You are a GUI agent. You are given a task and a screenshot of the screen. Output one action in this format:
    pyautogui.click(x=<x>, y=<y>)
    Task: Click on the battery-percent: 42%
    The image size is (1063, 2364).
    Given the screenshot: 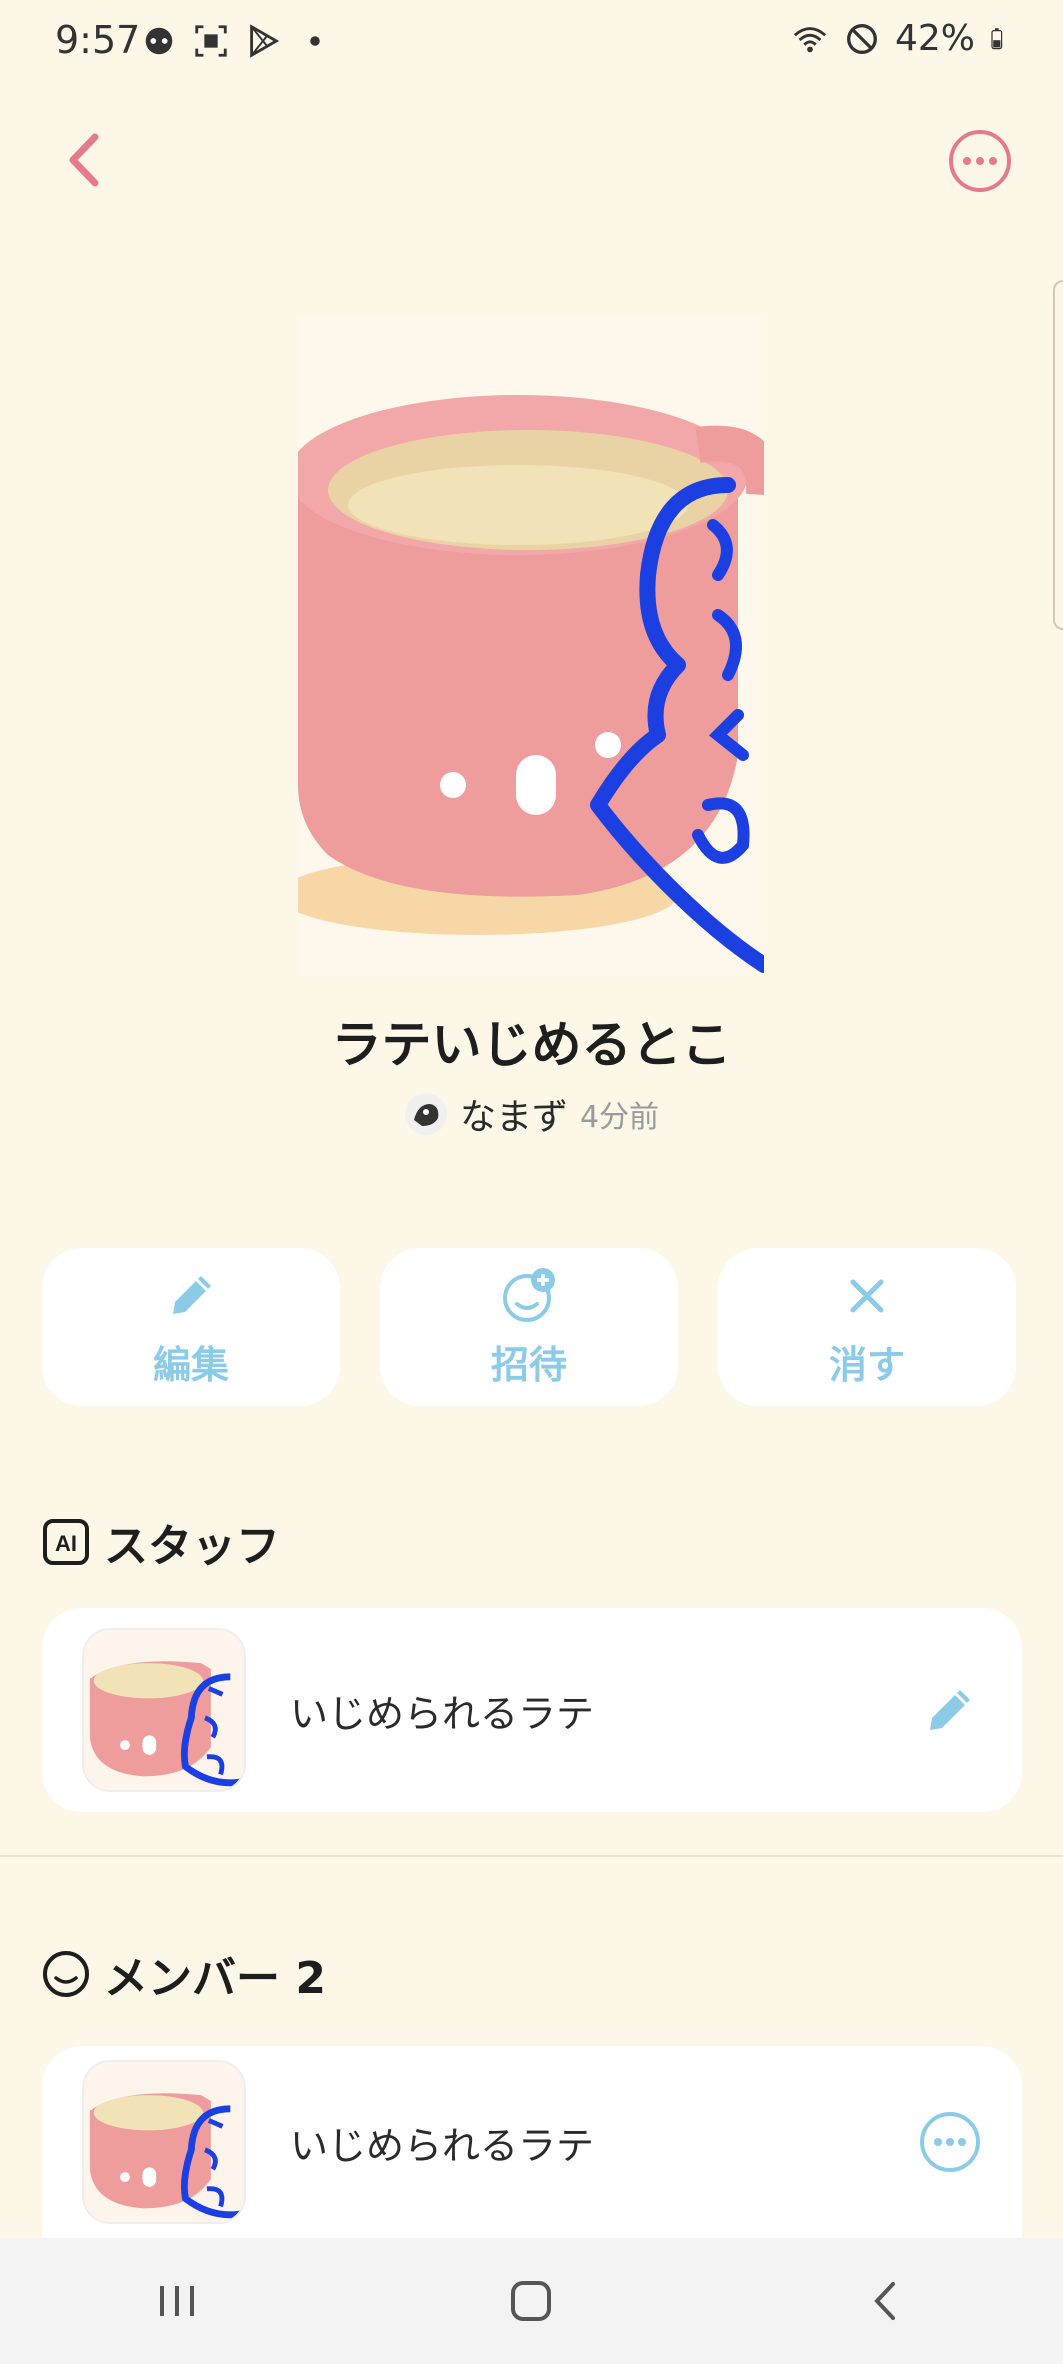 What is the action you would take?
    pyautogui.click(x=934, y=38)
    